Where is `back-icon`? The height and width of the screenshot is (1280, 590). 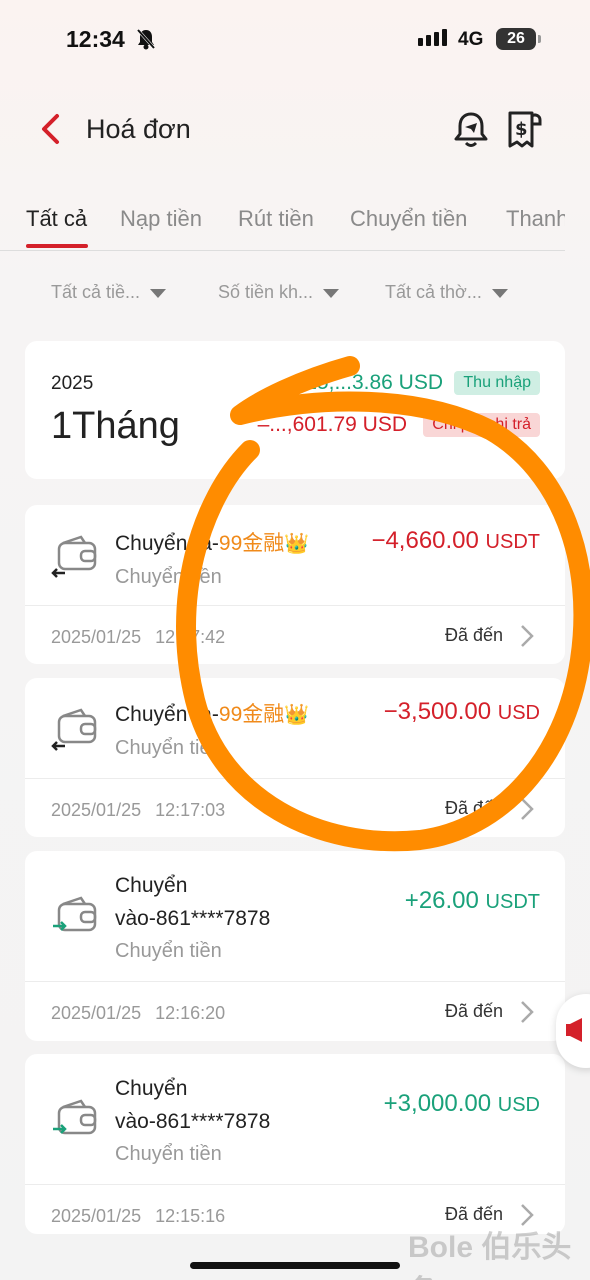
back-icon is located at coordinates (51, 129).